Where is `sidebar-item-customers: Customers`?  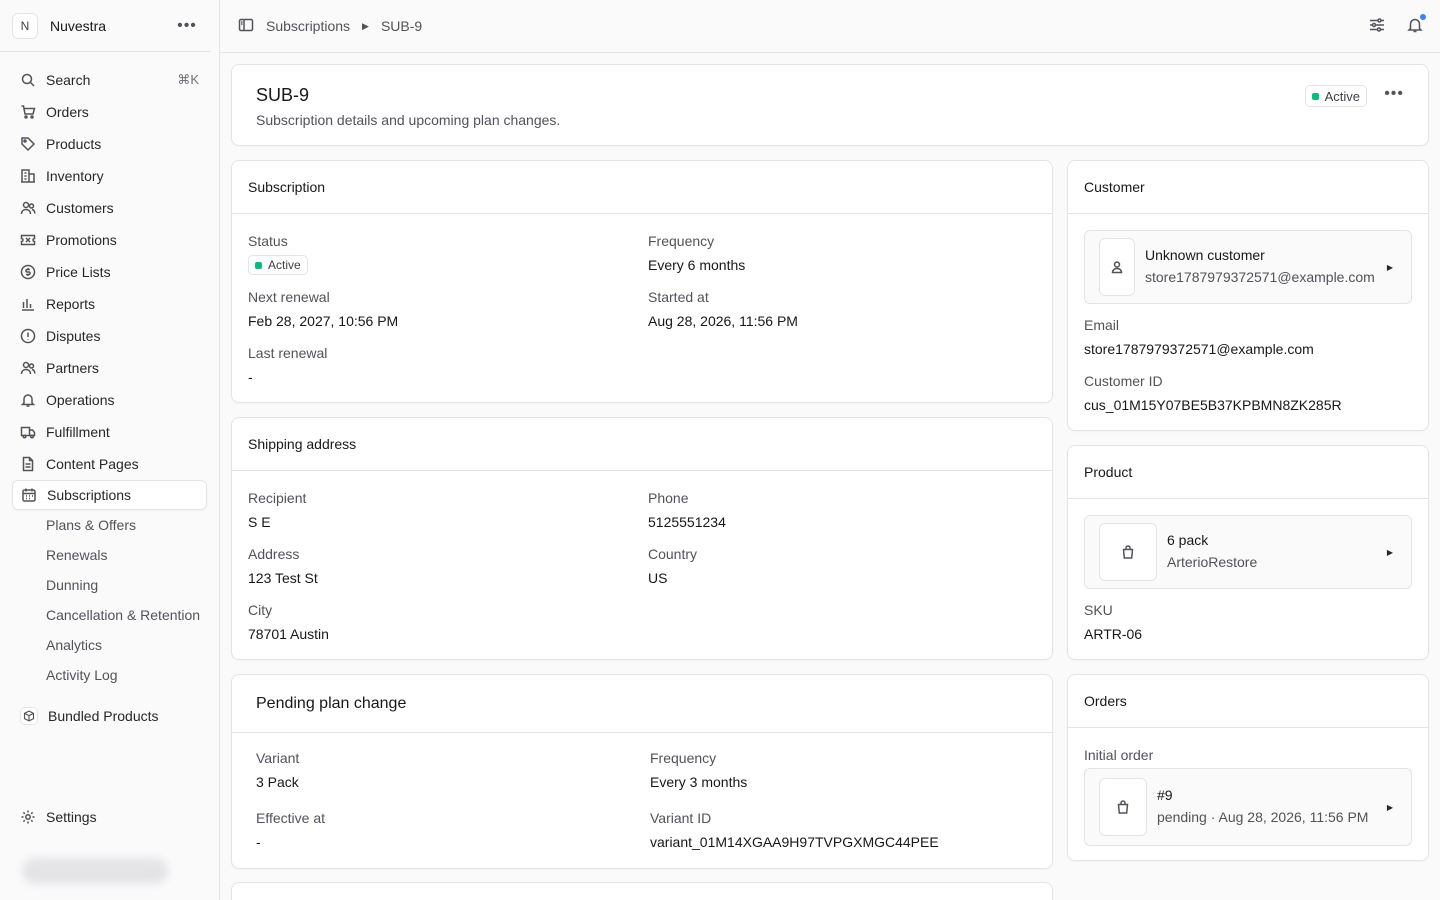 sidebar-item-customers: Customers is located at coordinates (109, 208).